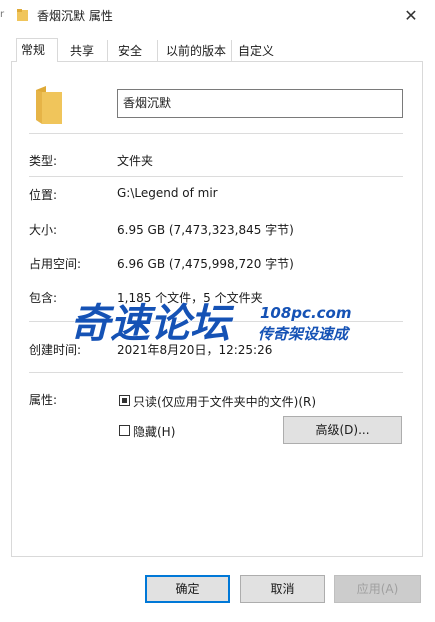 The image size is (435, 622). What do you see at coordinates (205, 264) in the screenshot?
I see `size-on-disk-value: 6.96 GB (7,475,998,720 字节)` at bounding box center [205, 264].